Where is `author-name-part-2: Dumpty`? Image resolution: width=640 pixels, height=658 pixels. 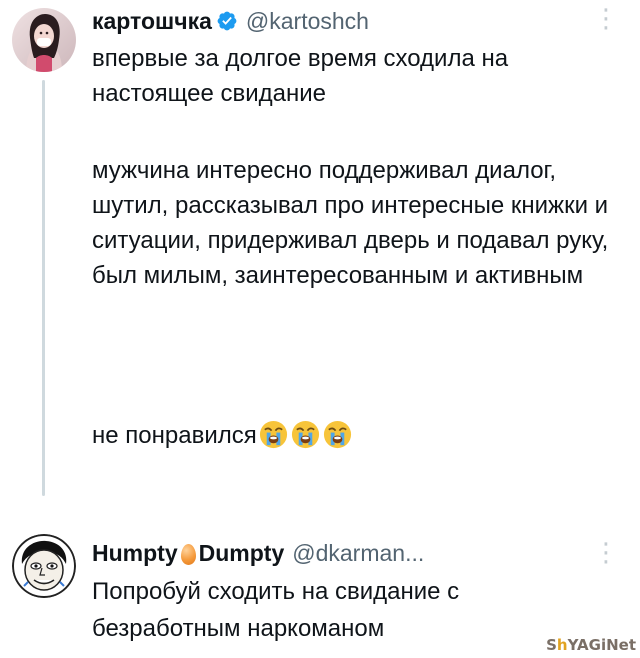 author-name-part-2: Dumpty is located at coordinates (242, 553).